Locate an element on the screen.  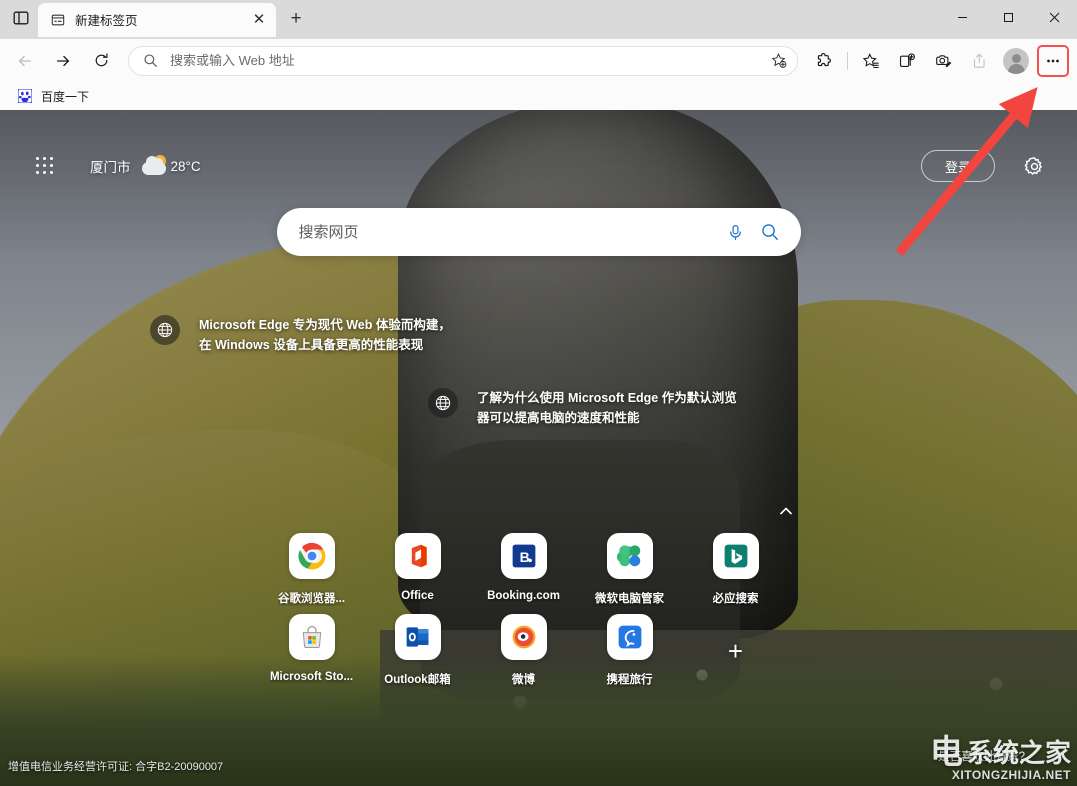
bing-icon is located at coordinates (735, 556).